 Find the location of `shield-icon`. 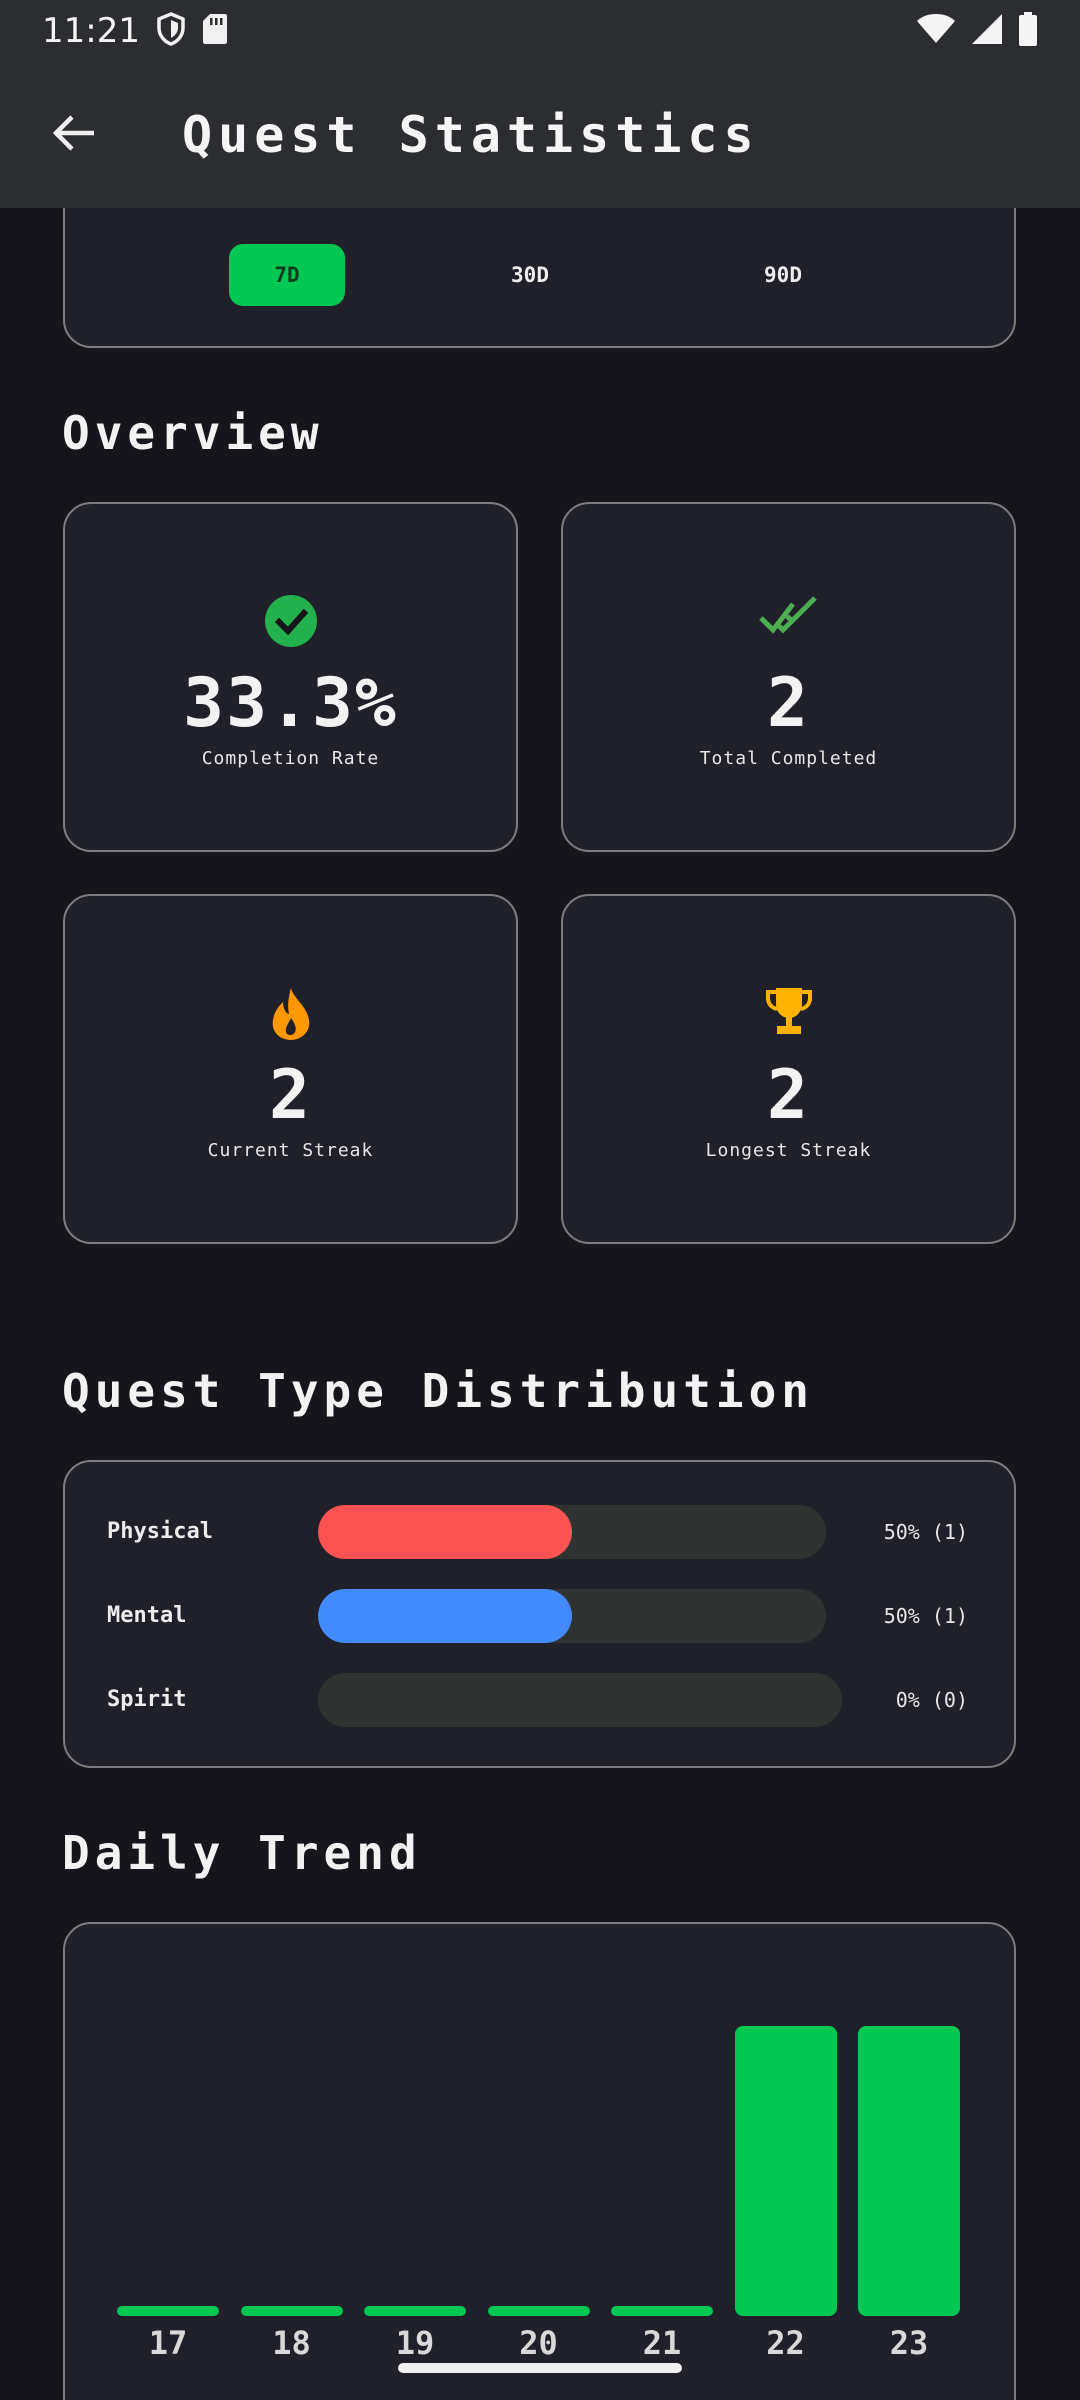

shield-icon is located at coordinates (171, 31).